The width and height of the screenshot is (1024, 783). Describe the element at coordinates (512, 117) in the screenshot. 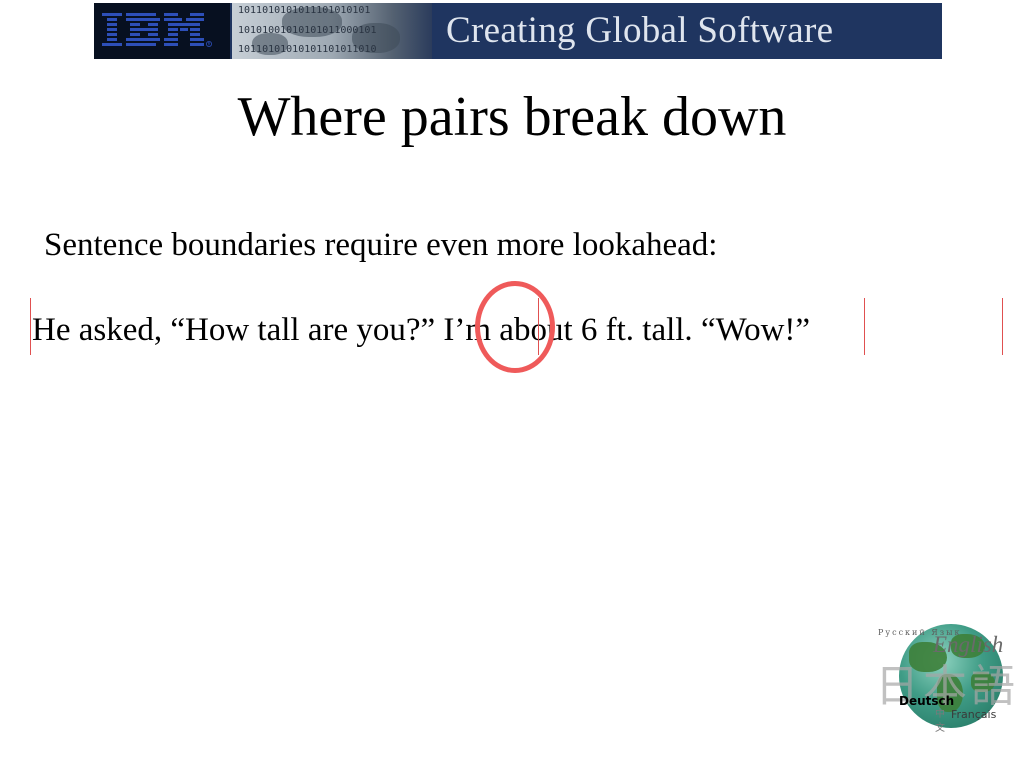

I see `slide-title: Where pairs break down` at that location.